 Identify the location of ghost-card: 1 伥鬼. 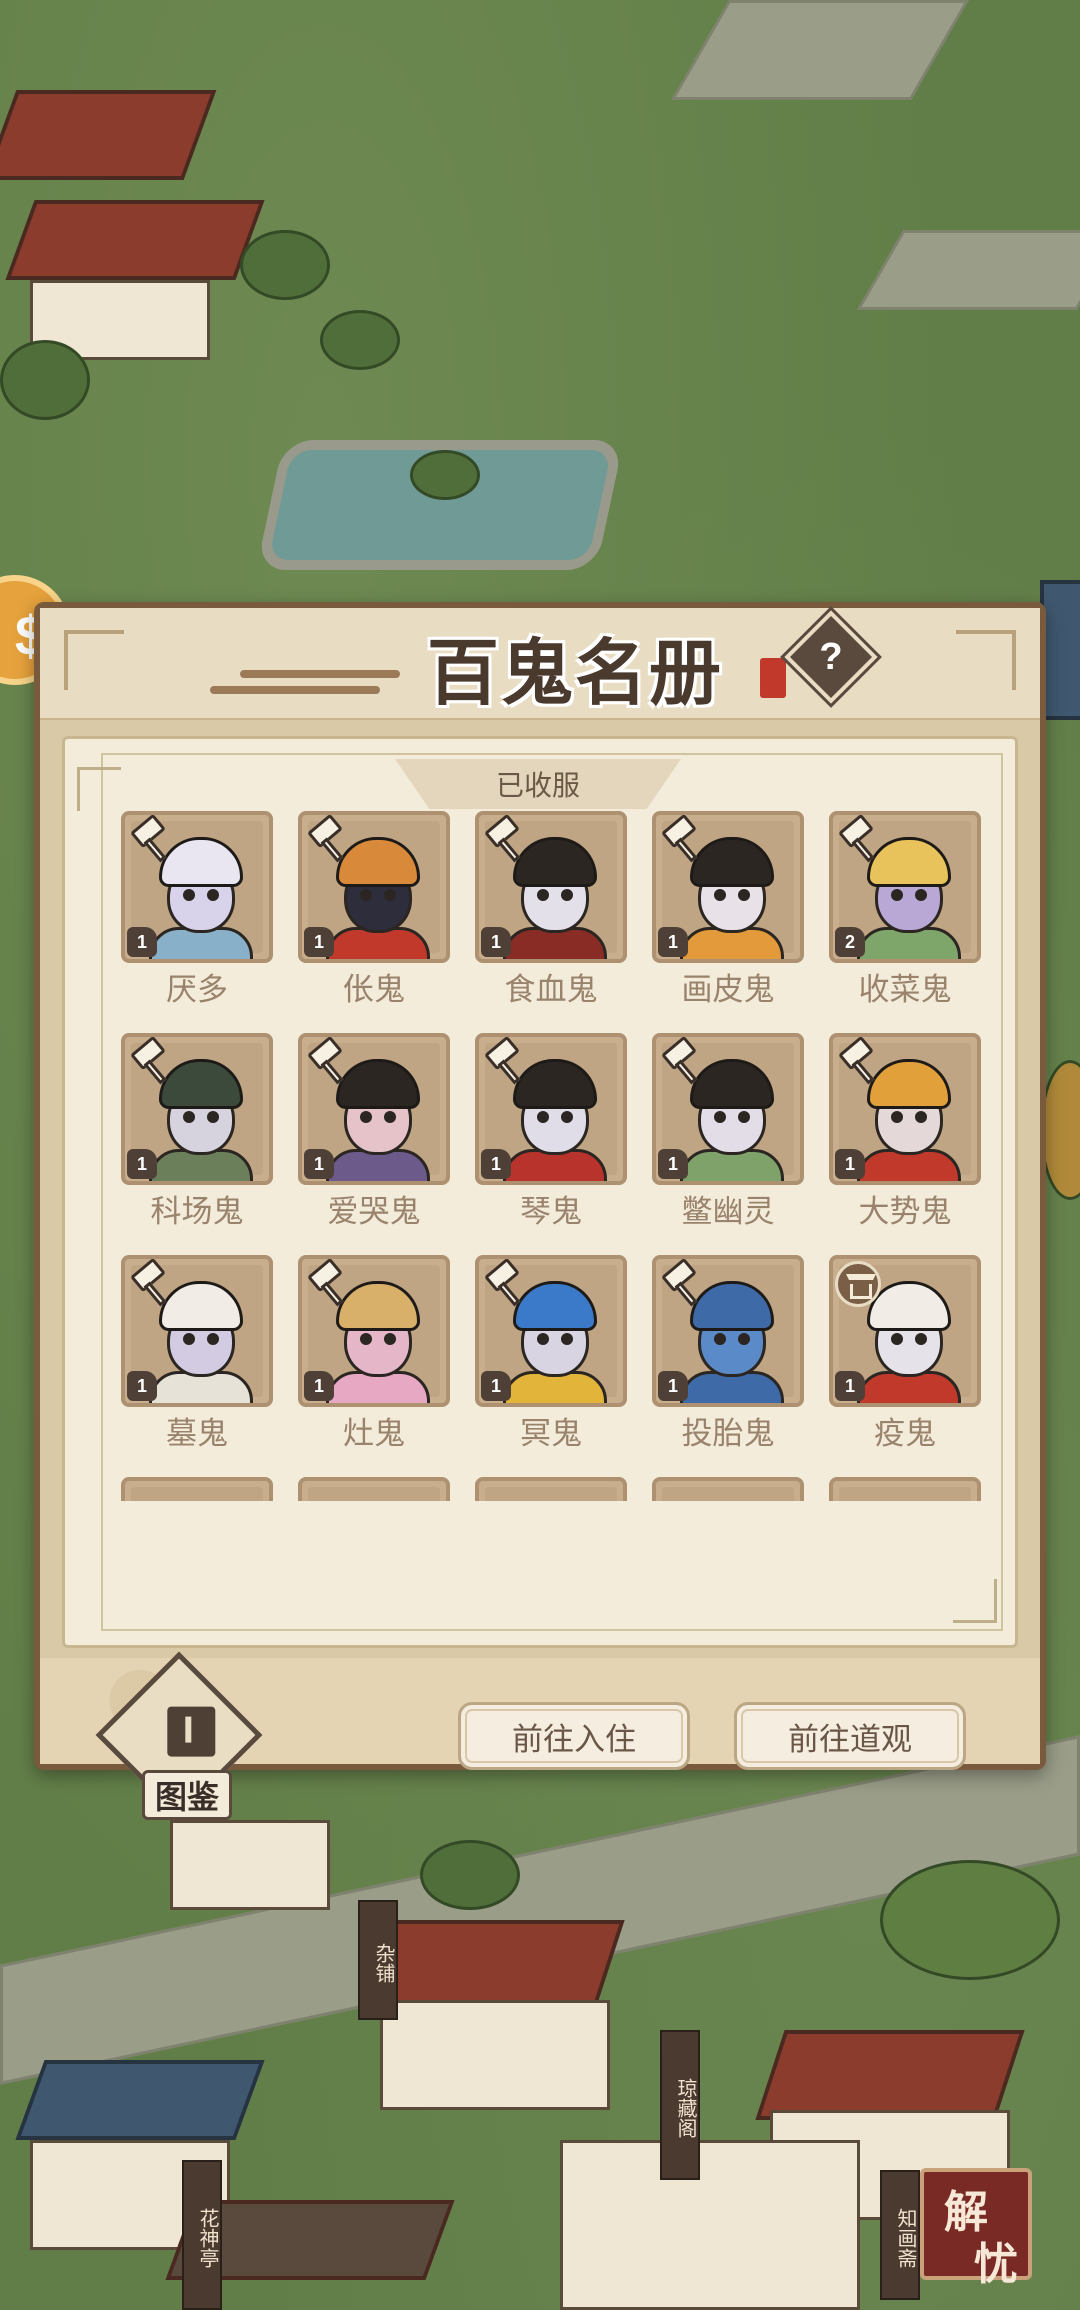
(374, 910).